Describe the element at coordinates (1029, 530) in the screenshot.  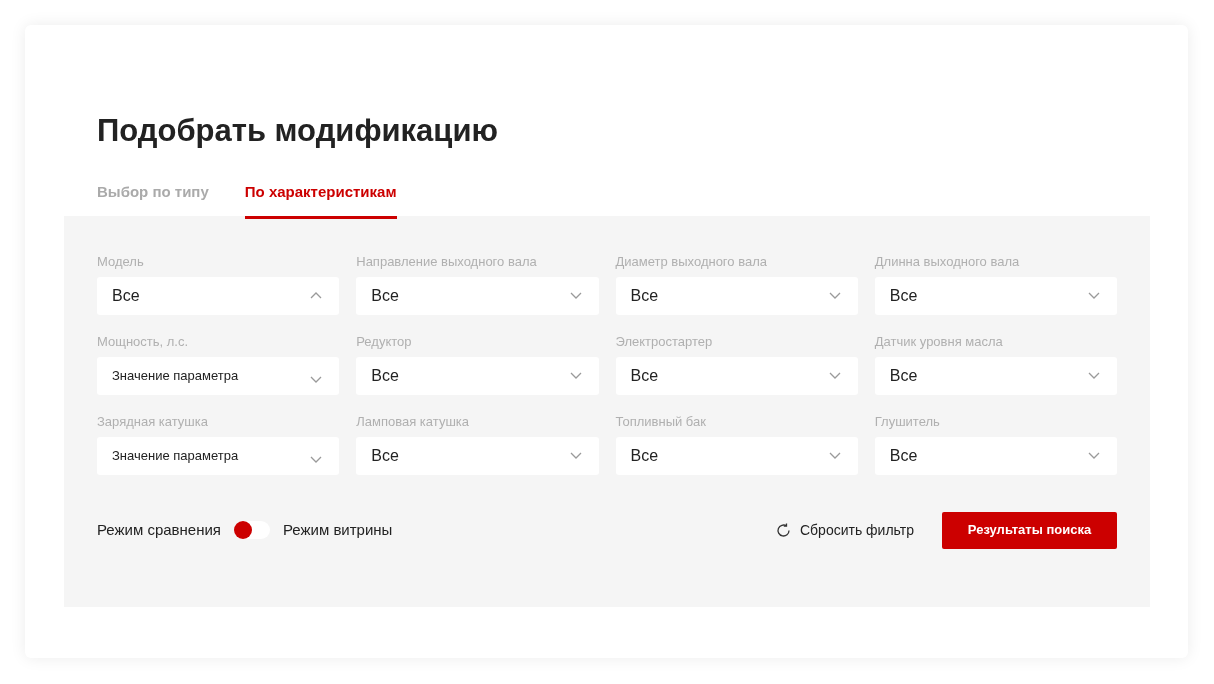
I see `search-results-button: Результаты поиска` at that location.